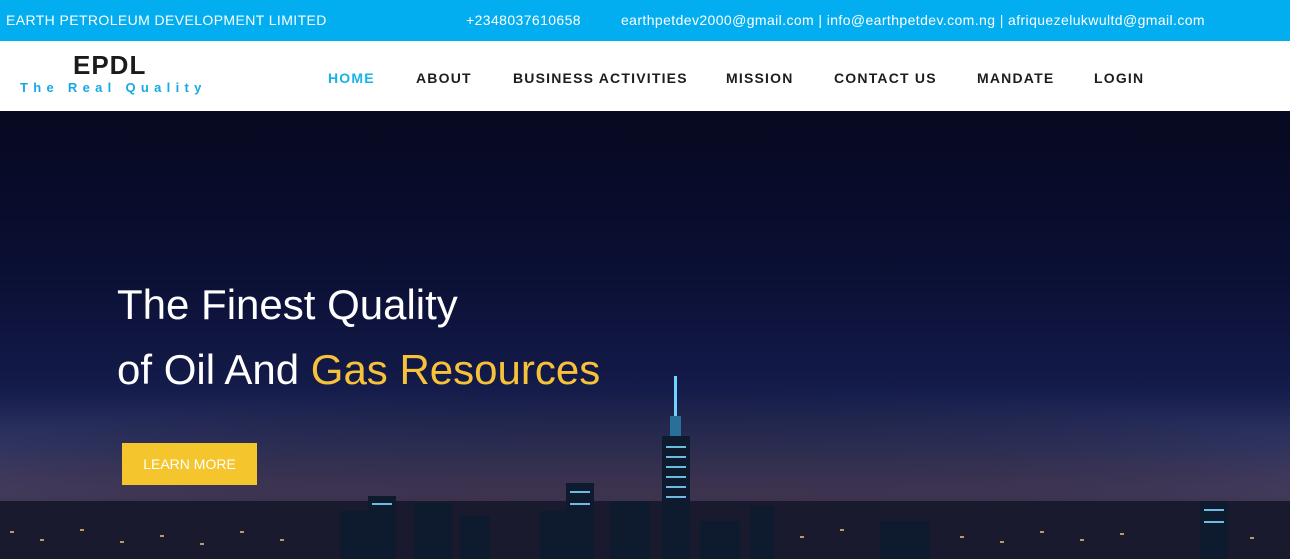 This screenshot has height=559, width=1290. What do you see at coordinates (600, 78) in the screenshot?
I see `nav-business-activities: BUSINESS ACTIVITIES` at bounding box center [600, 78].